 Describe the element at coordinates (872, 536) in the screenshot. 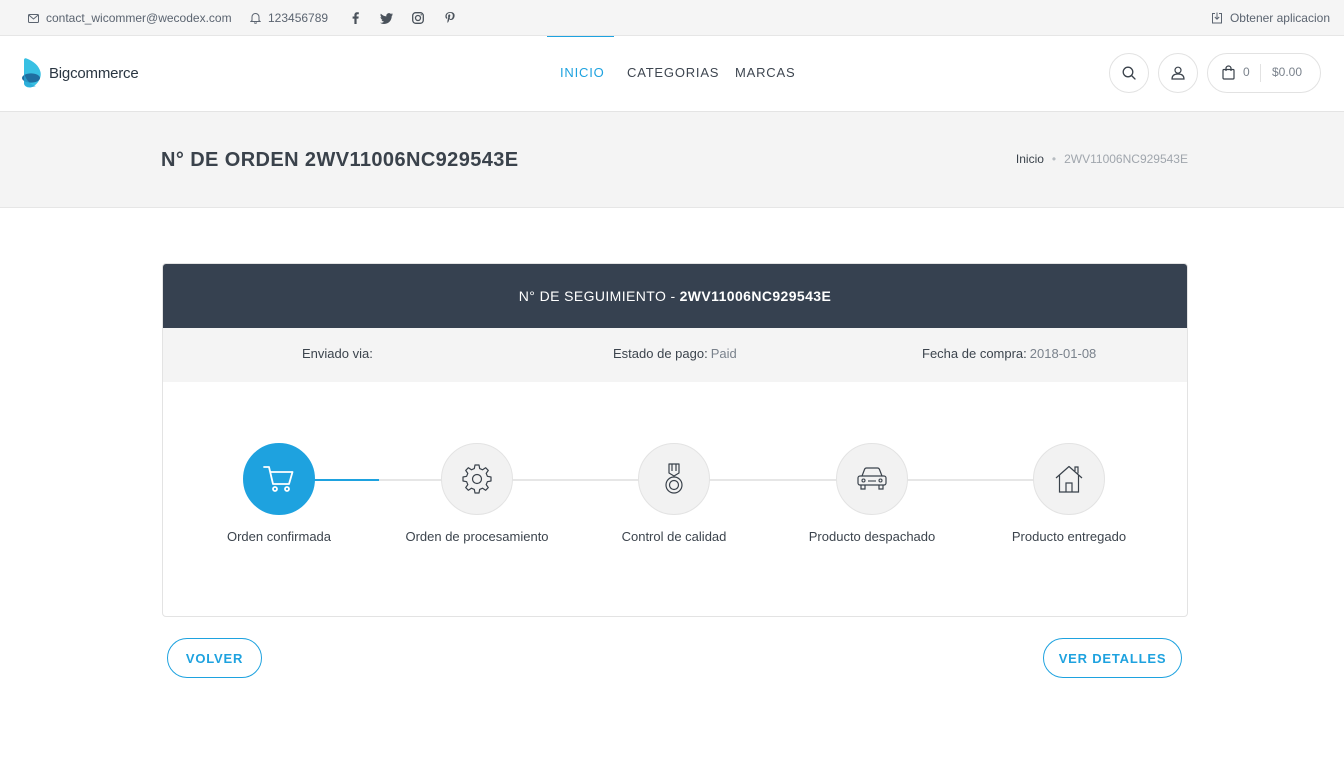

I see `step-label: Producto despachado` at that location.